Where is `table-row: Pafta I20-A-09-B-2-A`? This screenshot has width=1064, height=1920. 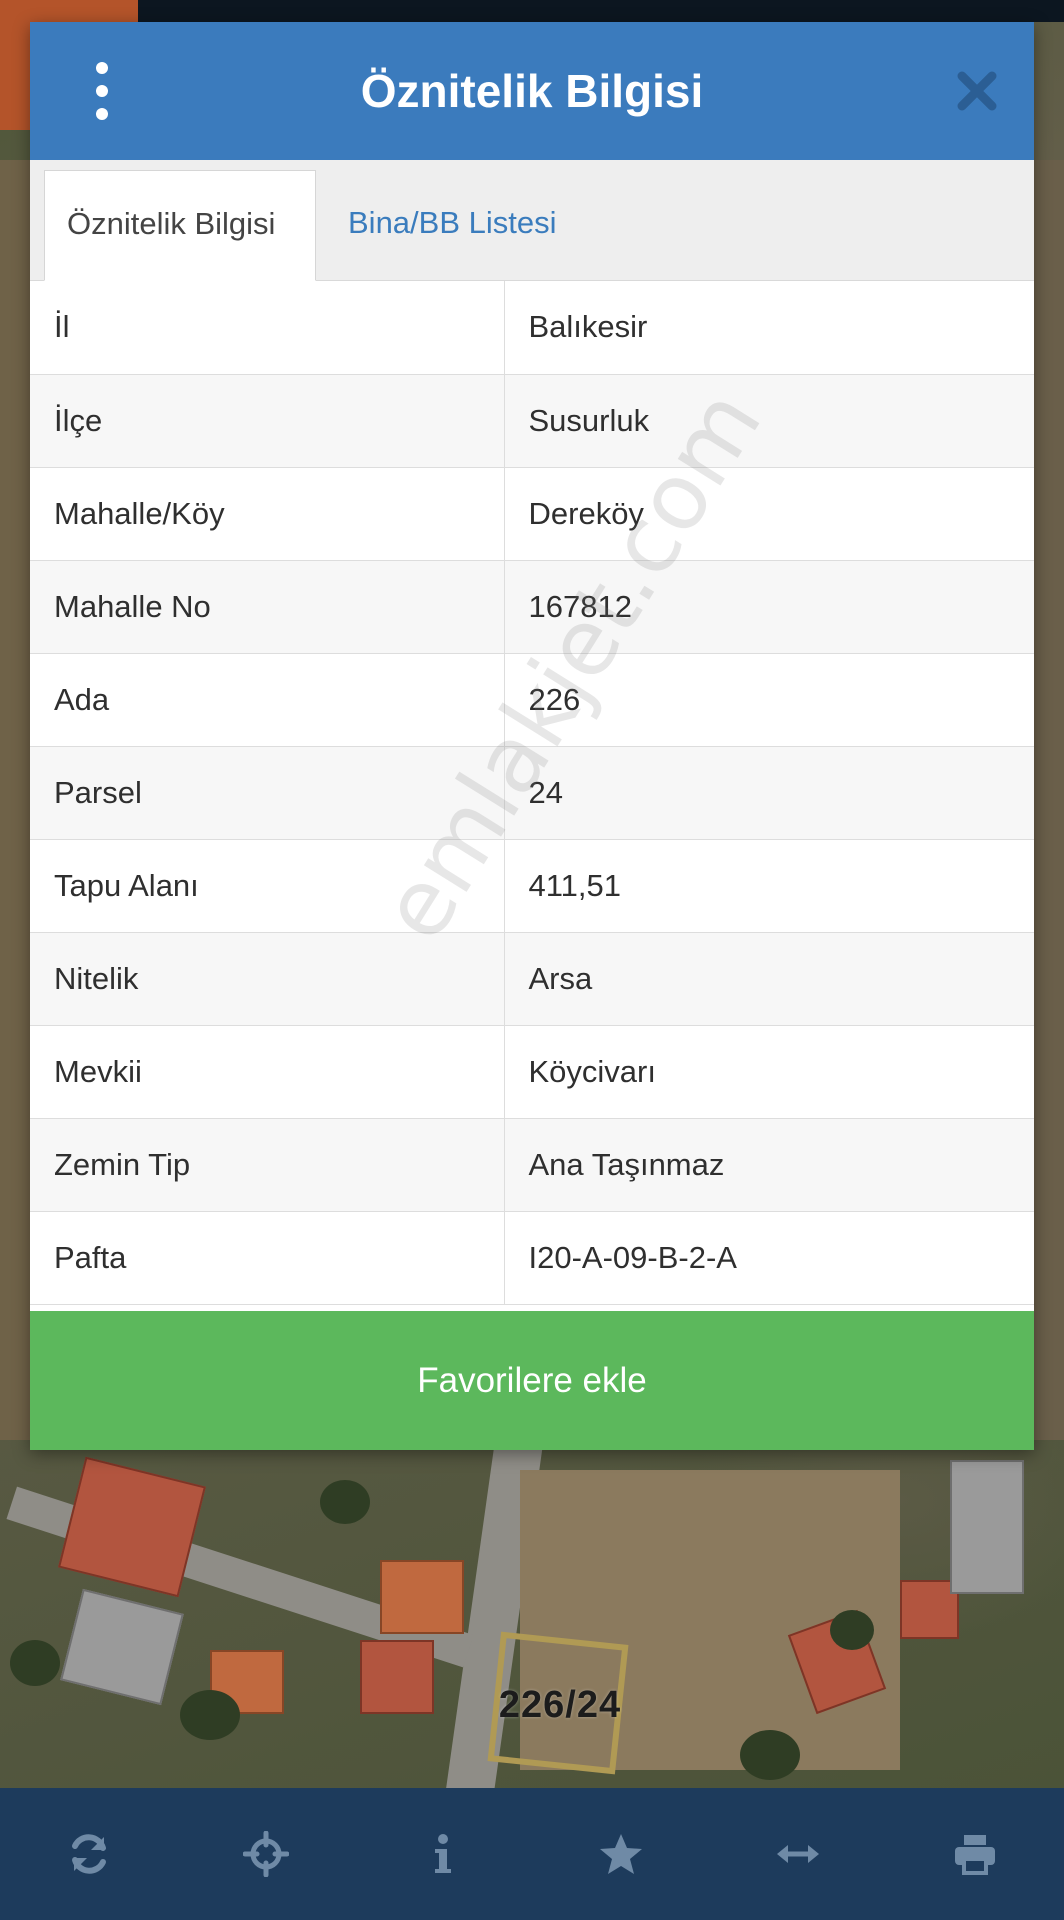 table-row: Pafta I20-A-09-B-2-A is located at coordinates (532, 1258).